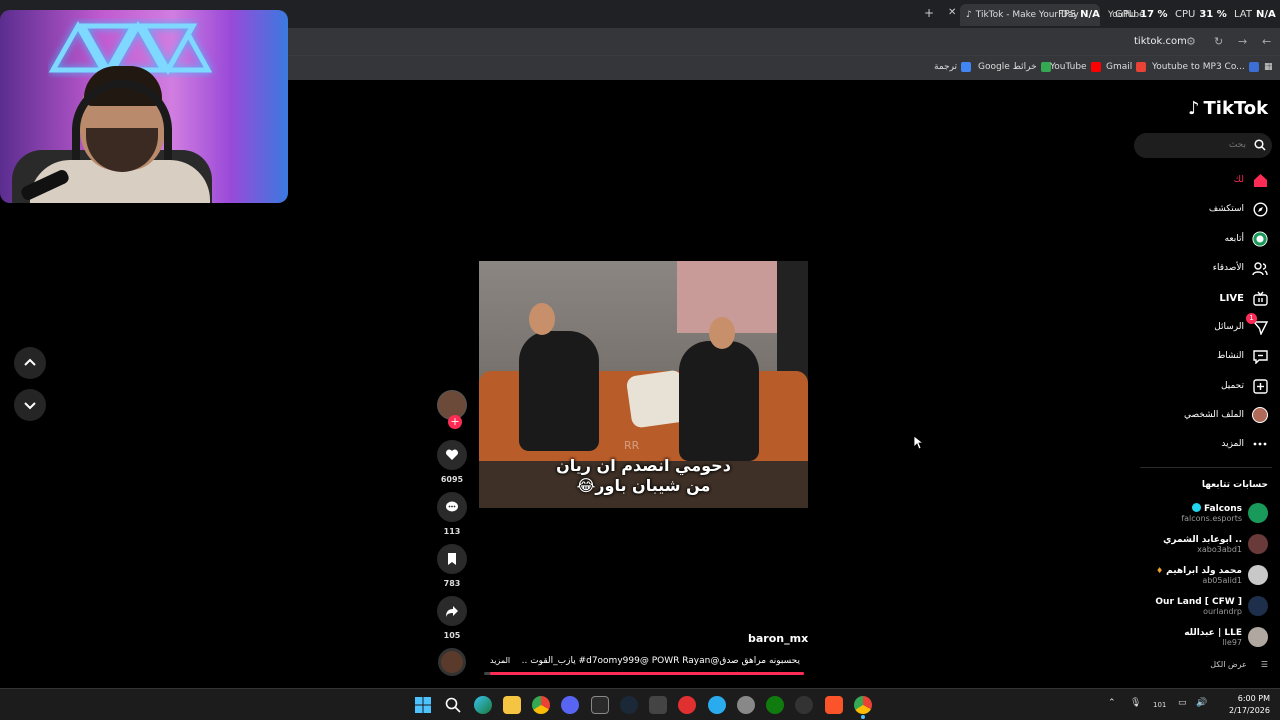  Describe the element at coordinates (1244, 444) in the screenshot. I see `nav-more: المزيد` at that location.